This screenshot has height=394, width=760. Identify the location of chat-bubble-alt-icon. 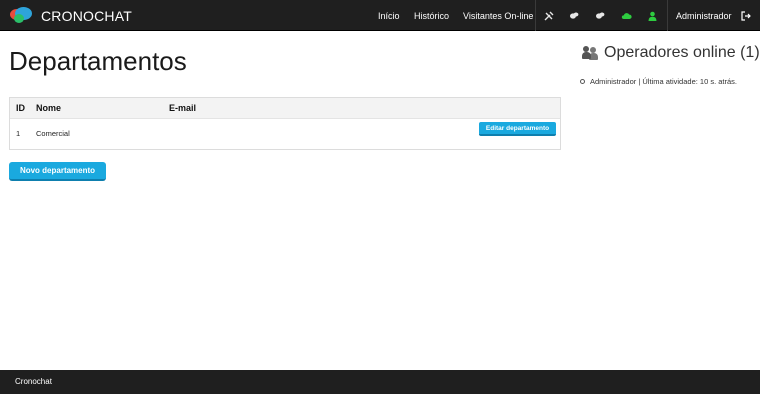
(600, 15).